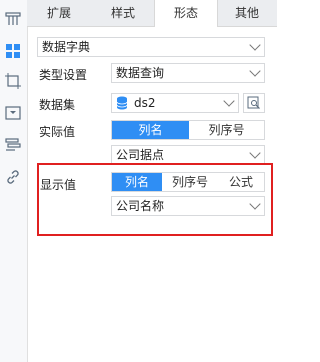  What do you see at coordinates (186, 13) in the screenshot?
I see `tab-form: 形态` at bounding box center [186, 13].